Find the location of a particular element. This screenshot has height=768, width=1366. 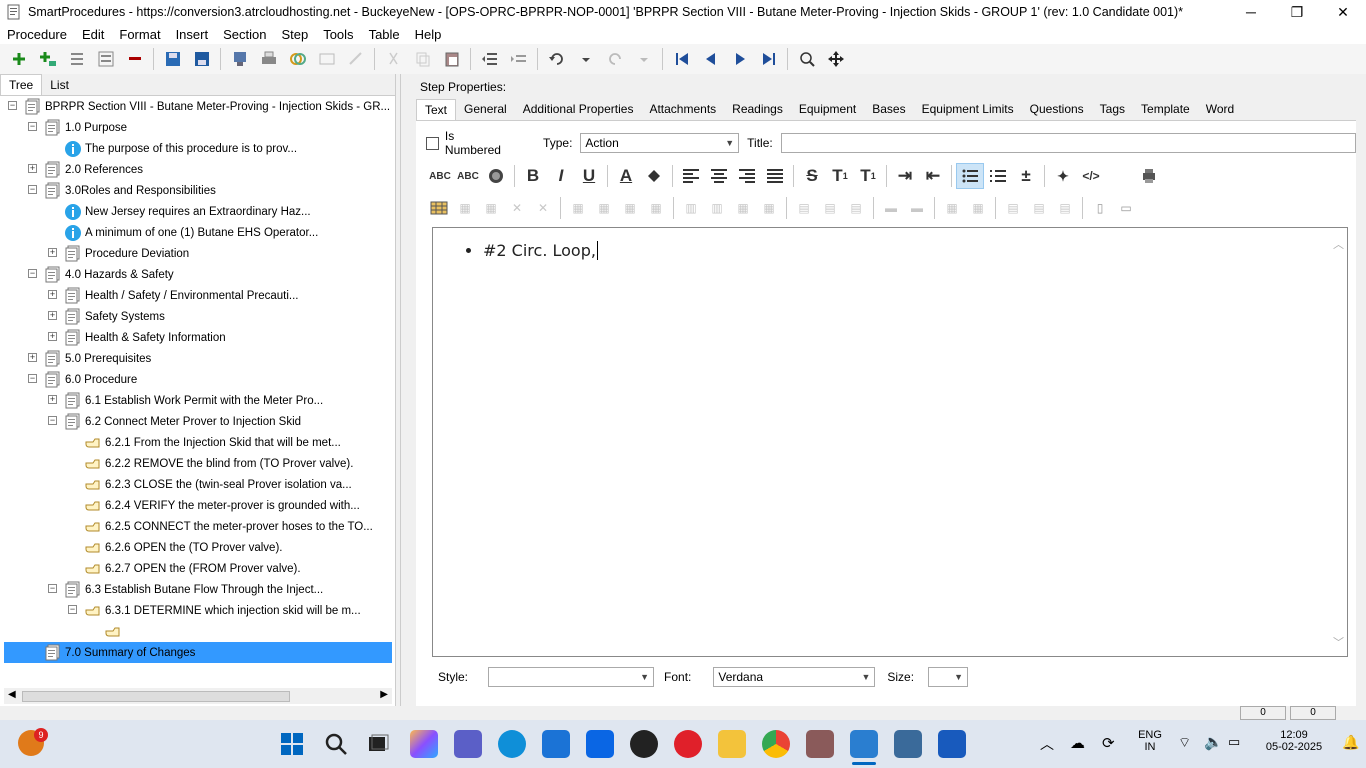

language-indicator: ENG IN is located at coordinates (1150, 741).